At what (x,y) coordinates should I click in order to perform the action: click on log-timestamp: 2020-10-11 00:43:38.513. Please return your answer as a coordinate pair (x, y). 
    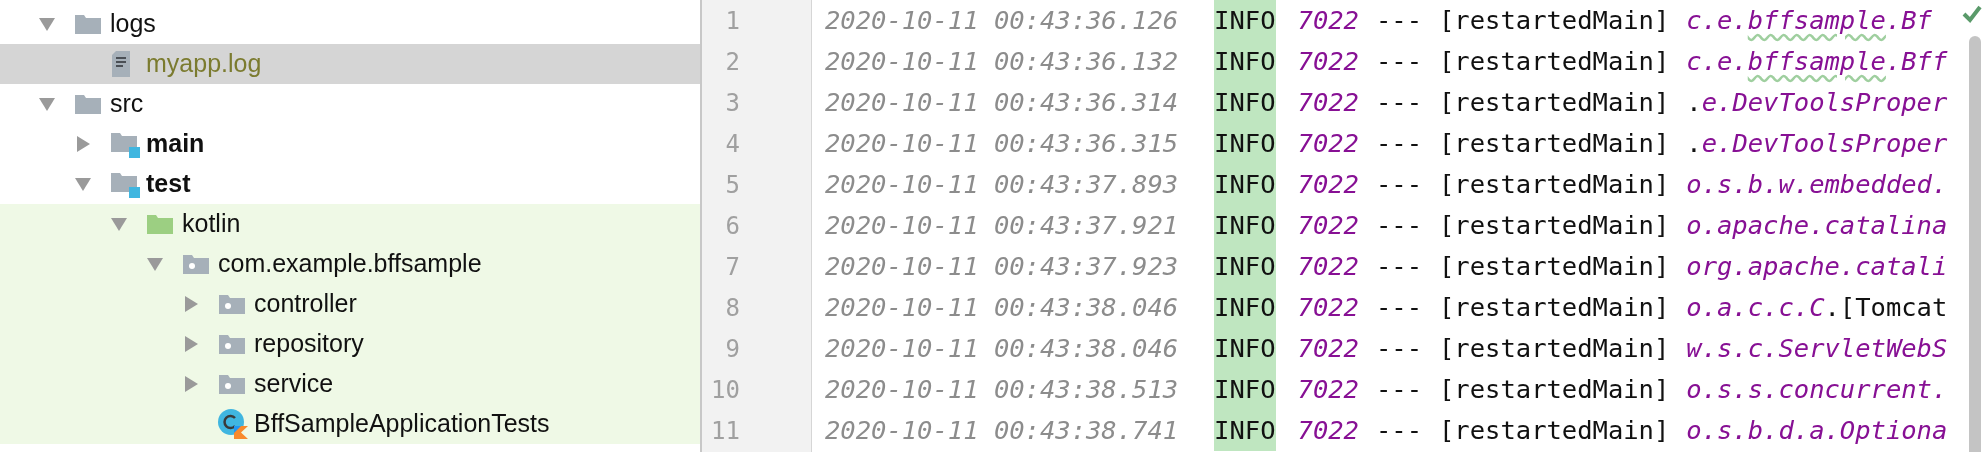
    Looking at the image, I should click on (1002, 390).